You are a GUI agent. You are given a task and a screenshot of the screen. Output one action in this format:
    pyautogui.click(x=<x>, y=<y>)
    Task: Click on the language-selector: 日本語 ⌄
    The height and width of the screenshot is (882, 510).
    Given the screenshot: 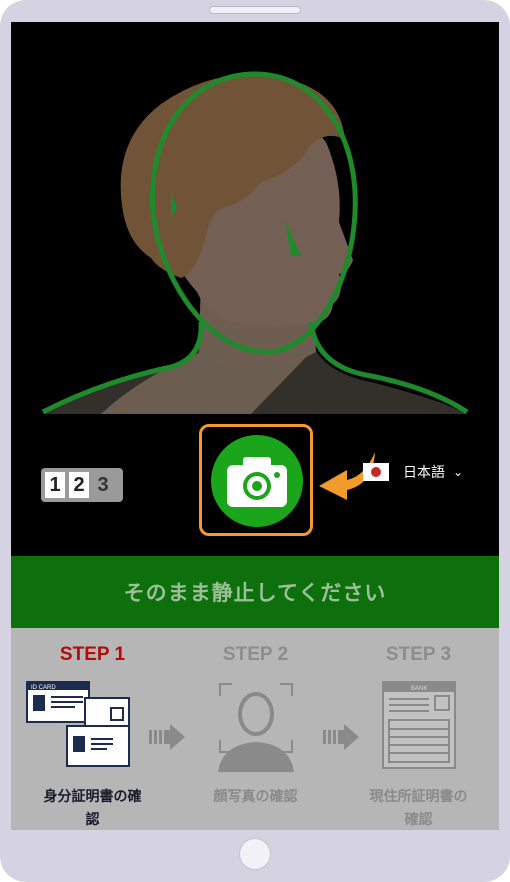 What is the action you would take?
    pyautogui.click(x=413, y=472)
    